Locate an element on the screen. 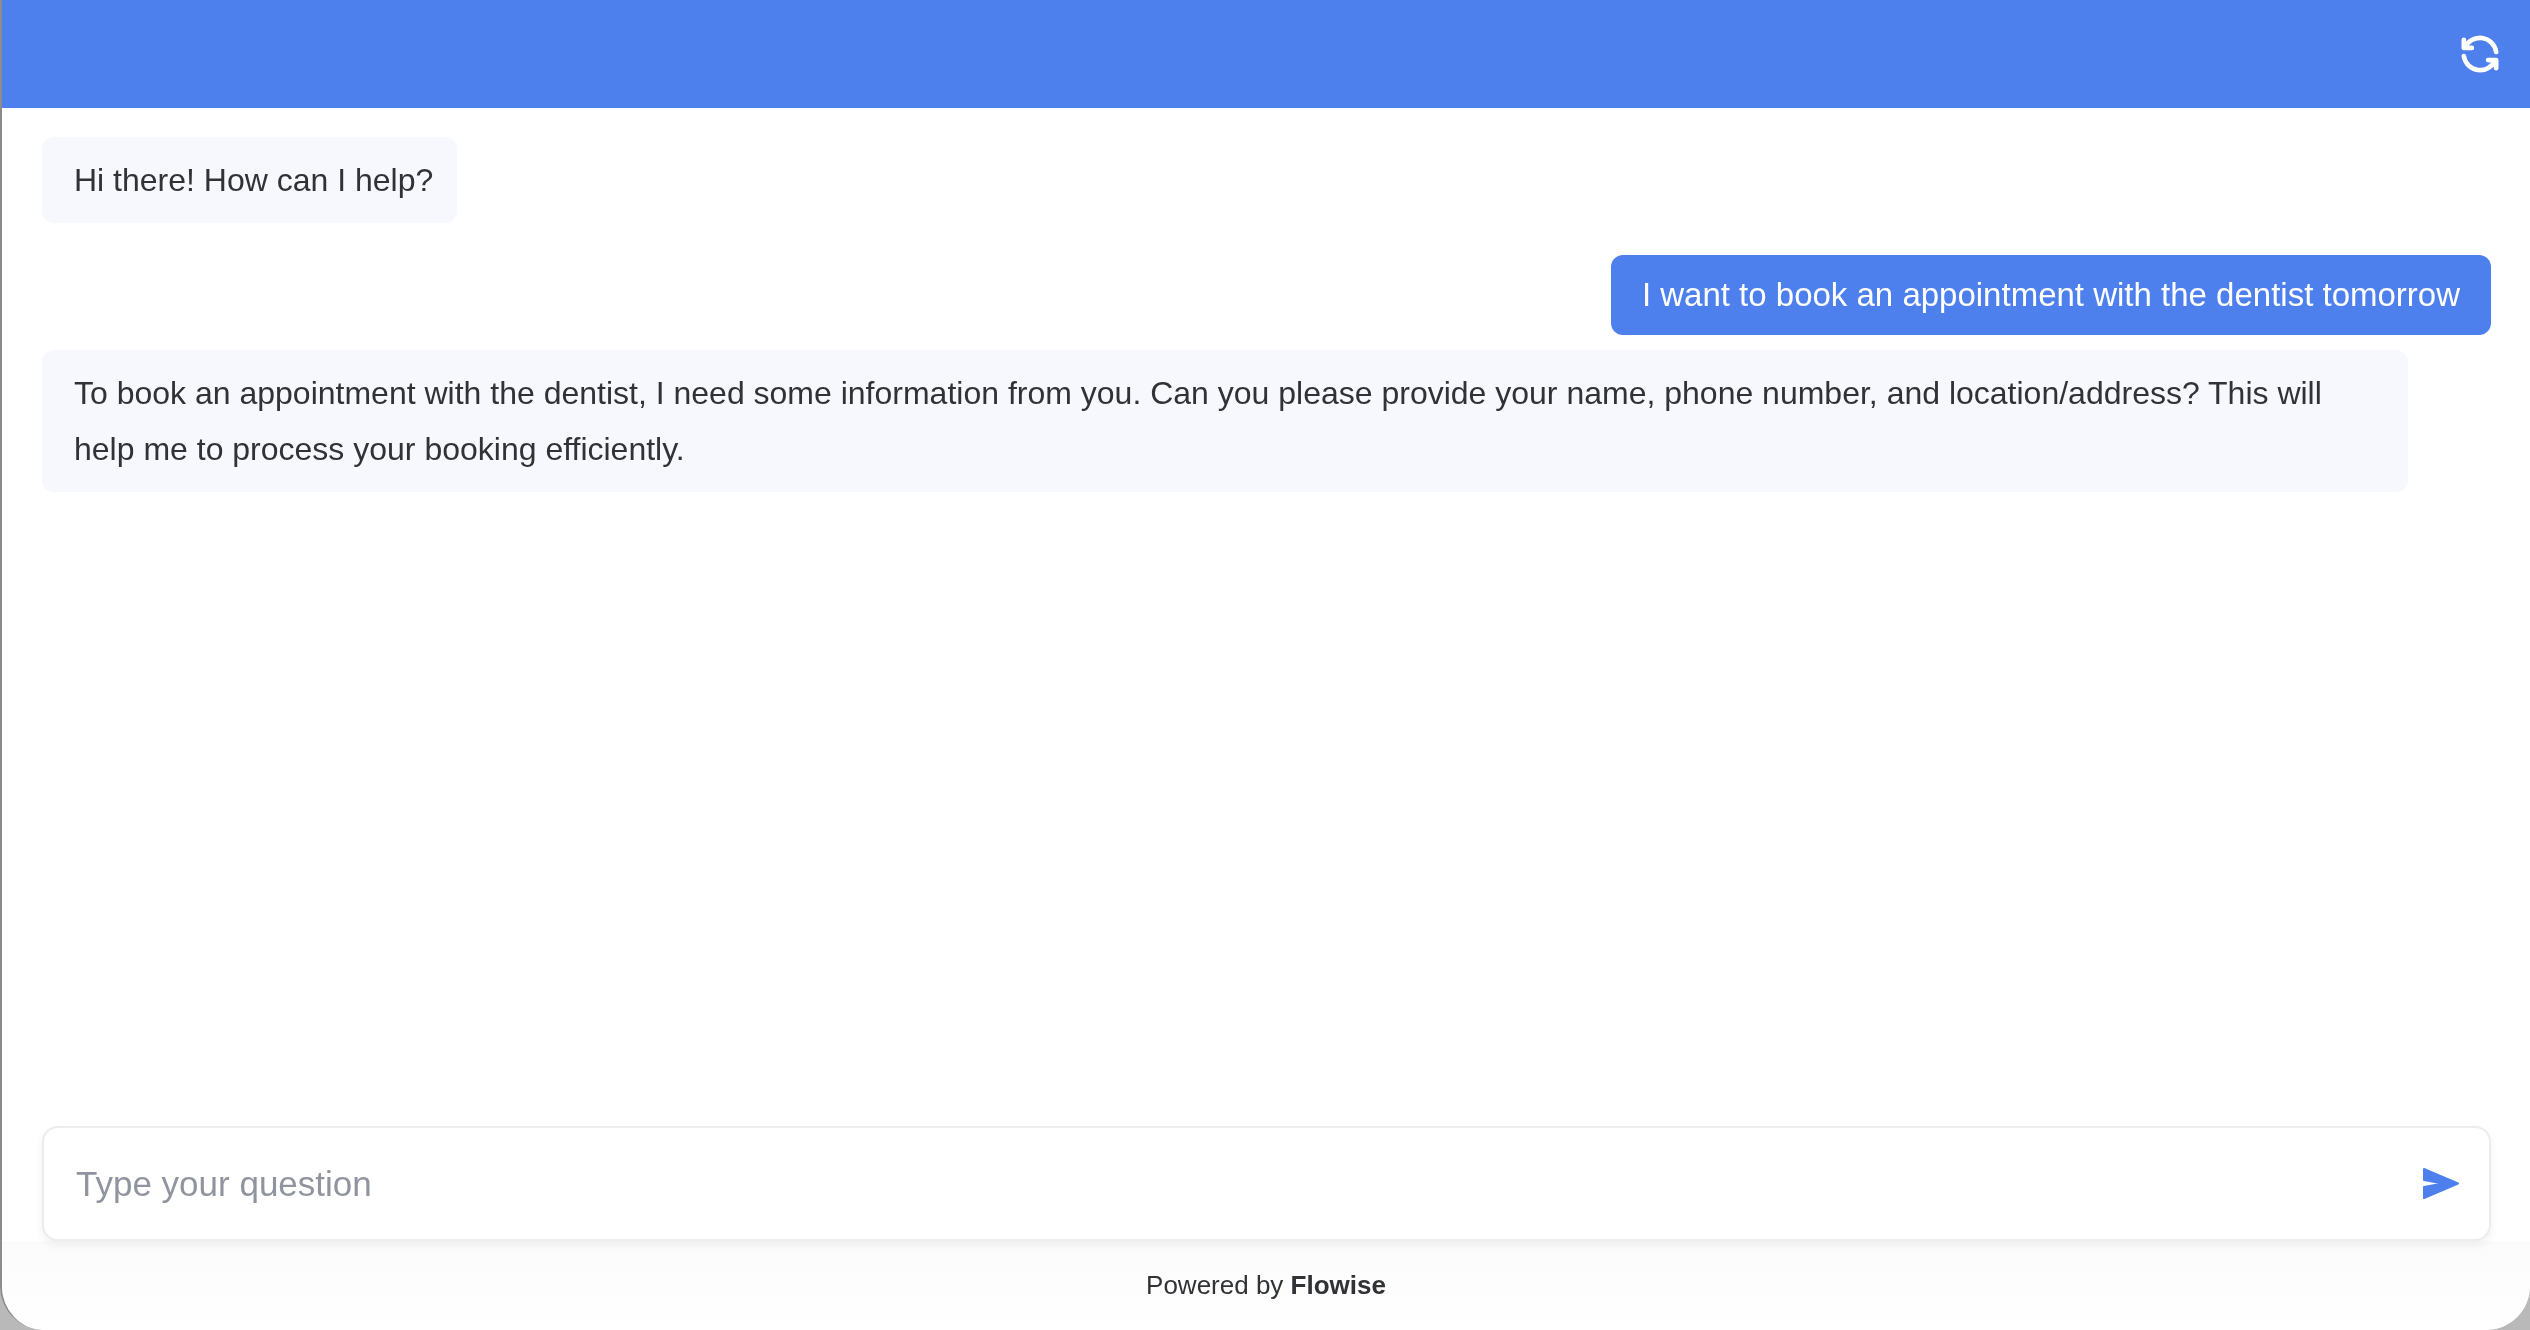 The image size is (2530, 1330). bot-message: To book an appointment with the dentist, I need some information from you. Can you please provide your name, phone number, and location/address? This will help me to process your booking efficiently. is located at coordinates (1225, 421).